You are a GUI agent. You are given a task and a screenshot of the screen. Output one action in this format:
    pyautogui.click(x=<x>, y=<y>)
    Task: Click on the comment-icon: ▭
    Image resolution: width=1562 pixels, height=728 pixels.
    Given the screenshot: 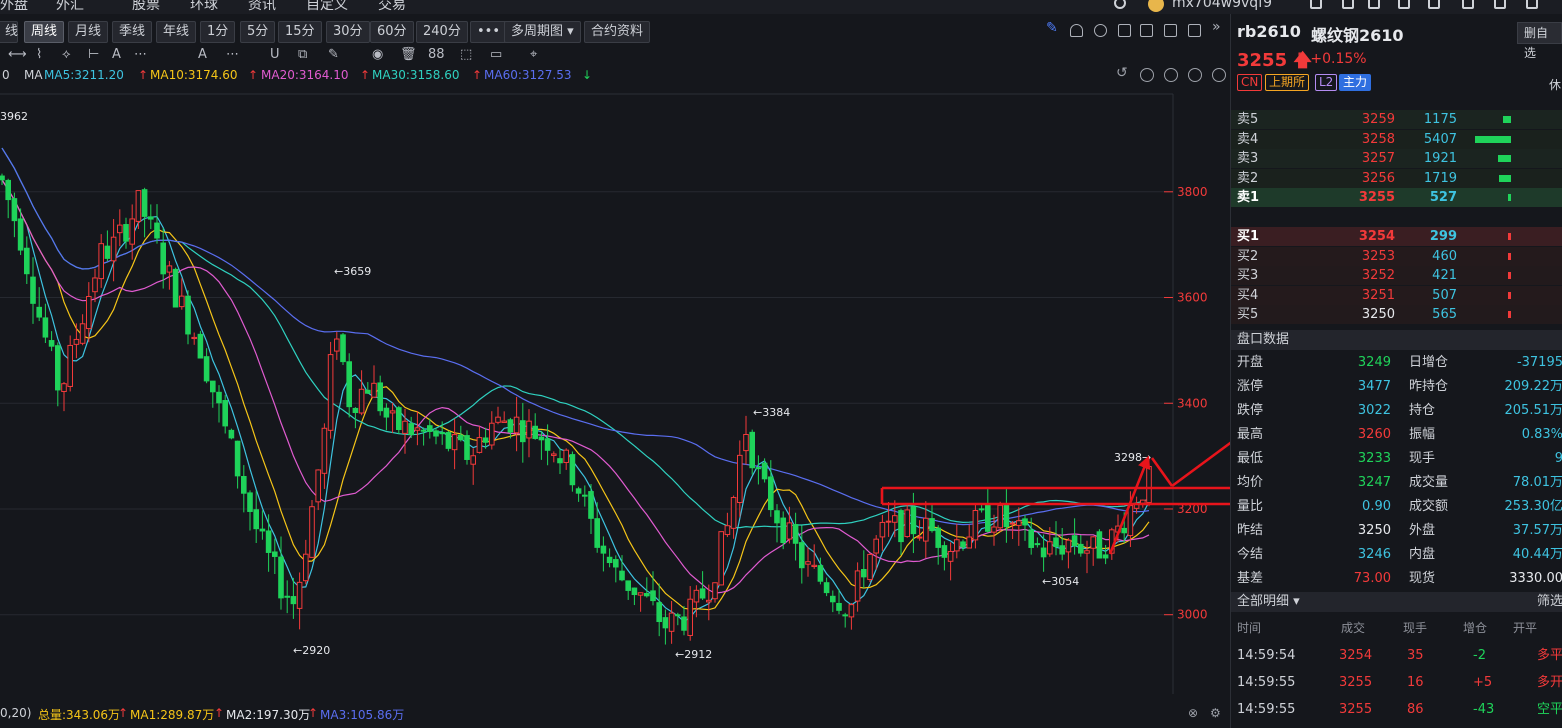 What is the action you would take?
    pyautogui.click(x=496, y=54)
    